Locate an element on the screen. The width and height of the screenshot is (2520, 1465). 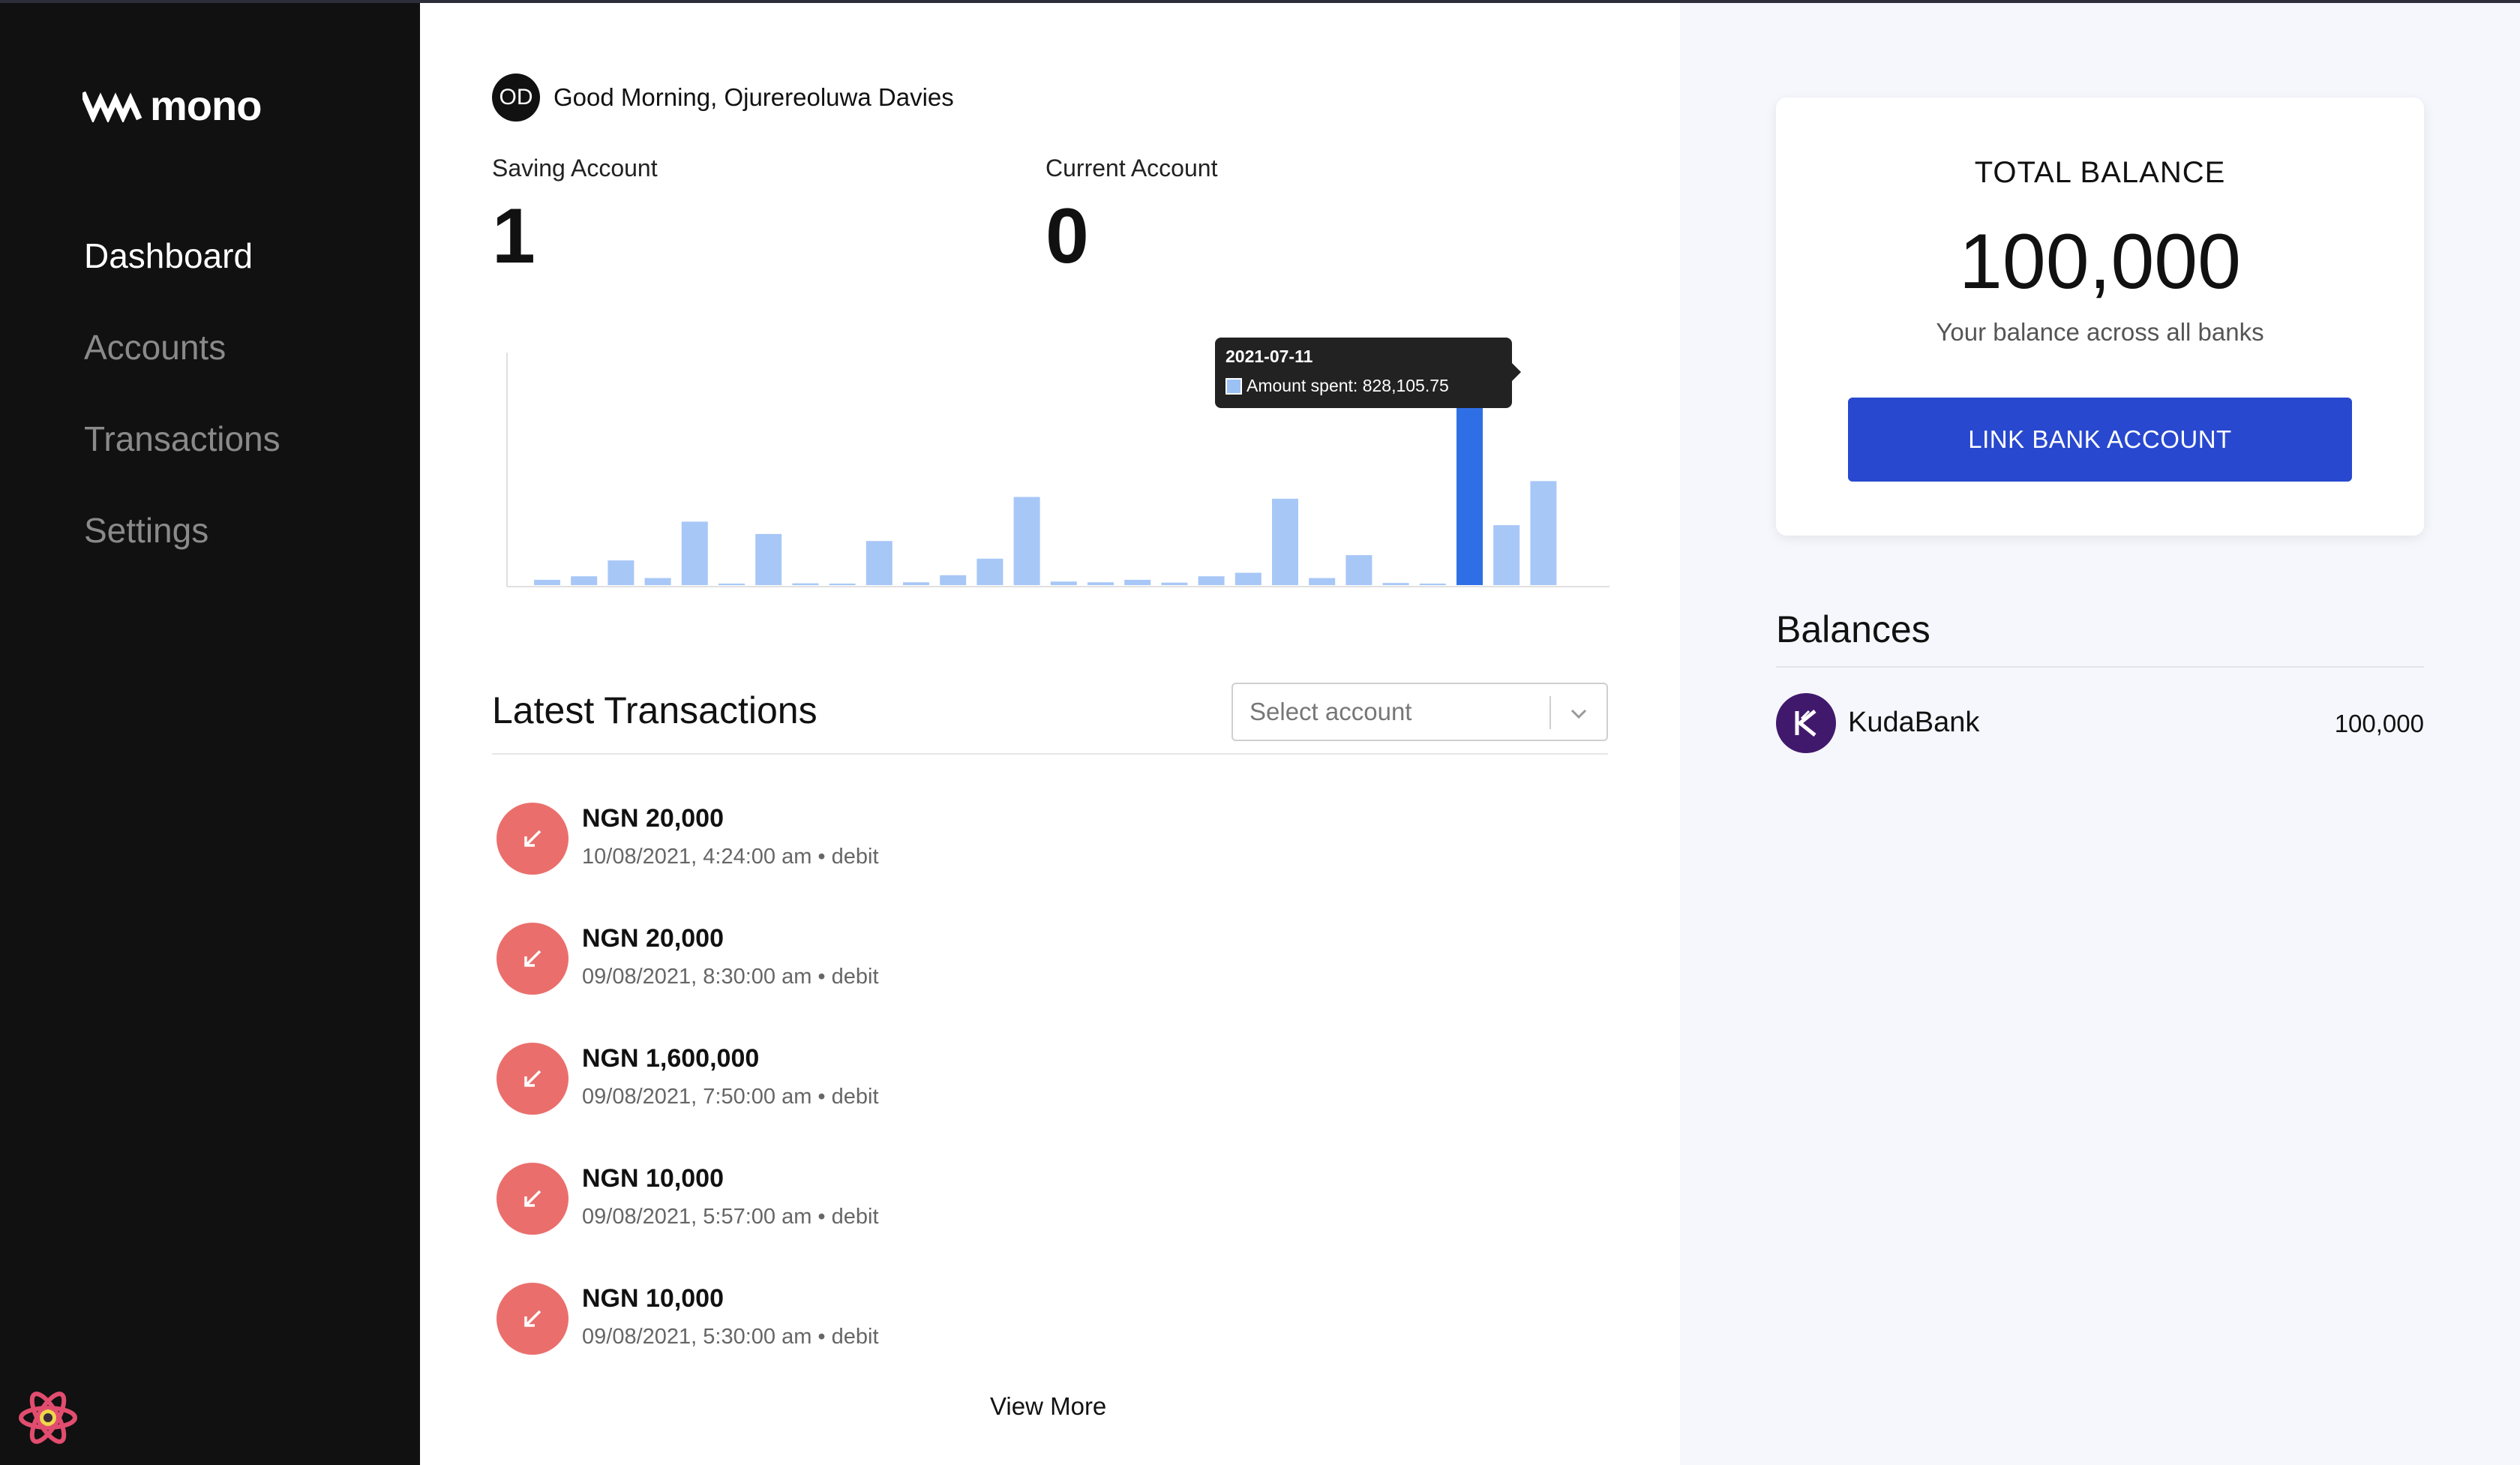
tooltip-swatch is located at coordinates (1234, 386).